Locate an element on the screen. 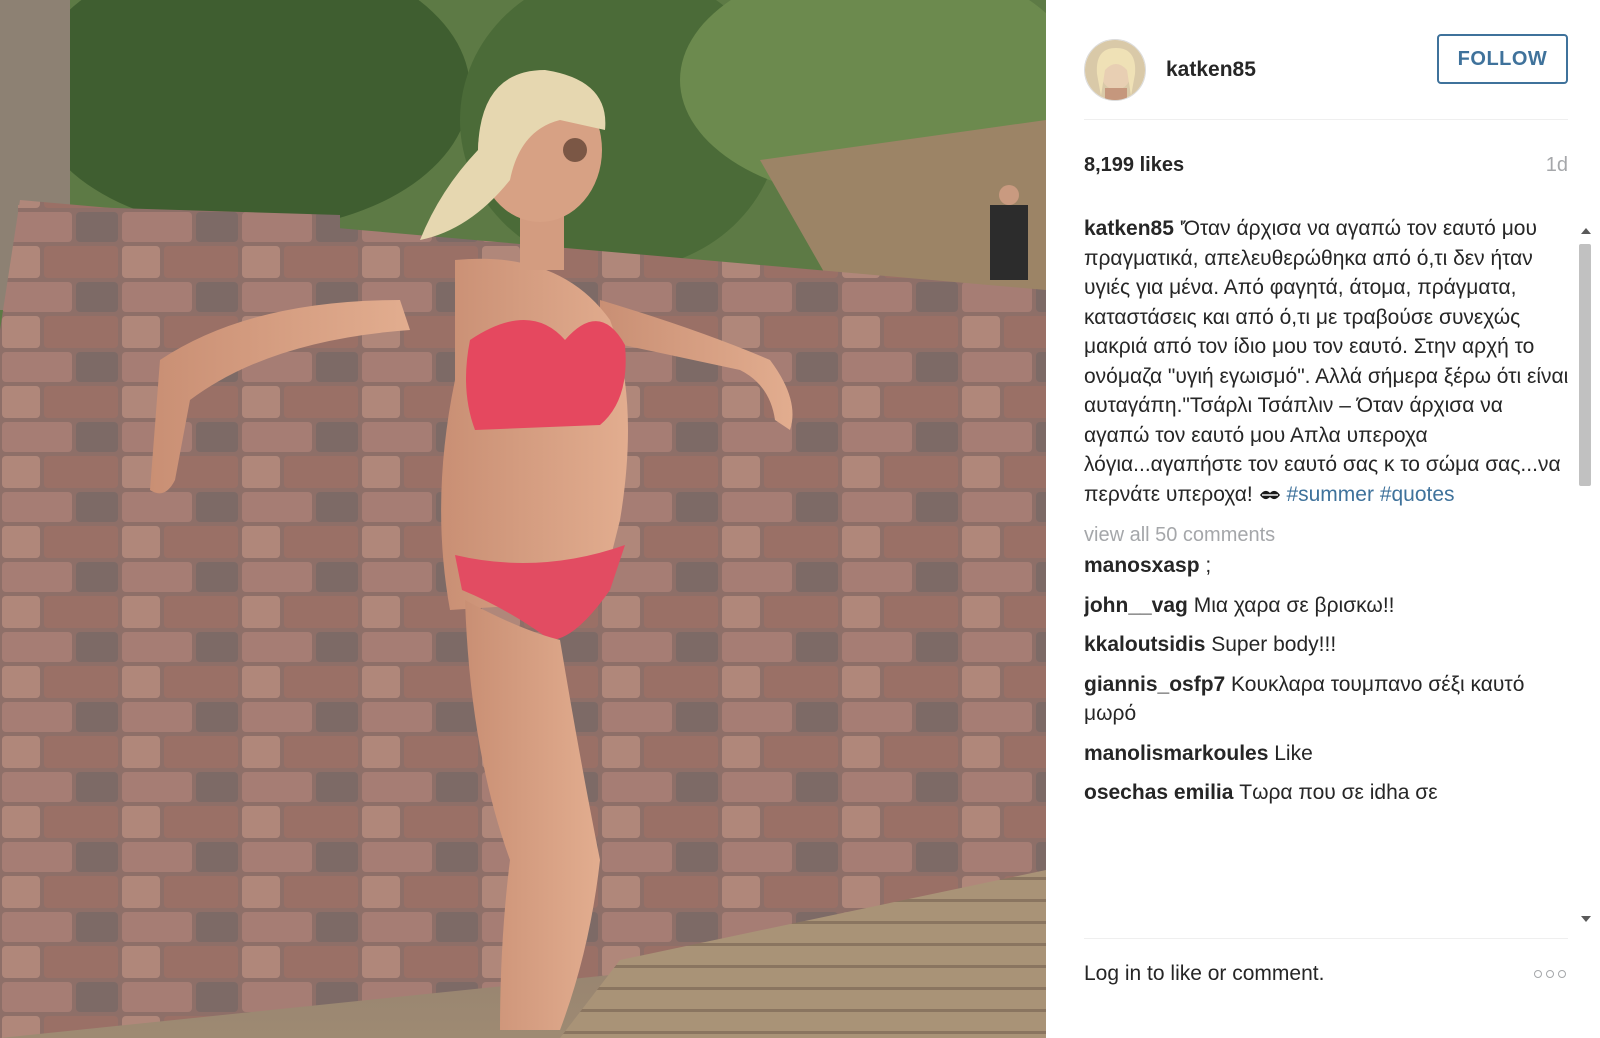  comment-item: manolismarkoules Like is located at coordinates (1328, 754).